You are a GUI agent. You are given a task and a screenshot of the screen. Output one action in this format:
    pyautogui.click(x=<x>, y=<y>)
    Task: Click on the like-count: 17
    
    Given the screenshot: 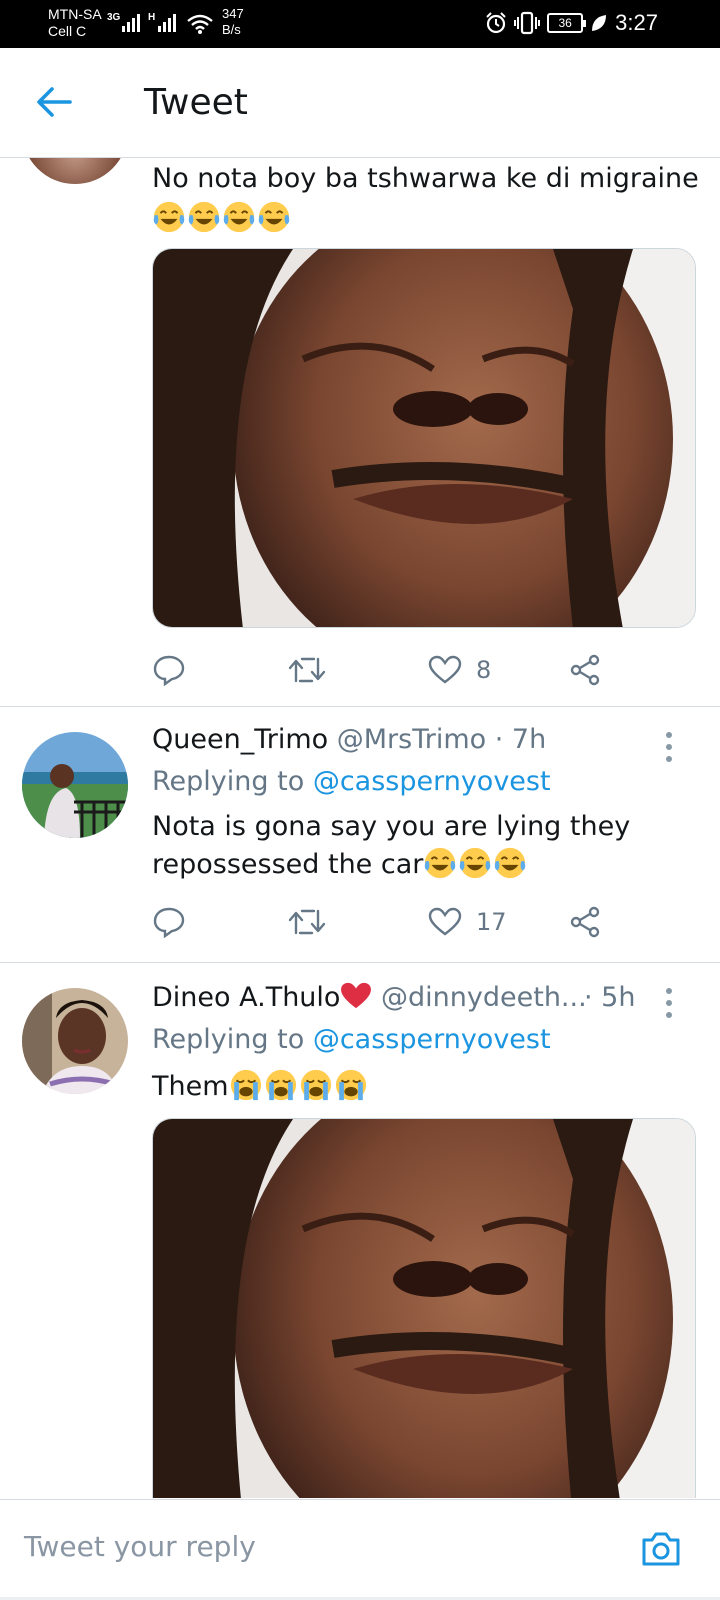 What is the action you would take?
    pyautogui.click(x=491, y=922)
    